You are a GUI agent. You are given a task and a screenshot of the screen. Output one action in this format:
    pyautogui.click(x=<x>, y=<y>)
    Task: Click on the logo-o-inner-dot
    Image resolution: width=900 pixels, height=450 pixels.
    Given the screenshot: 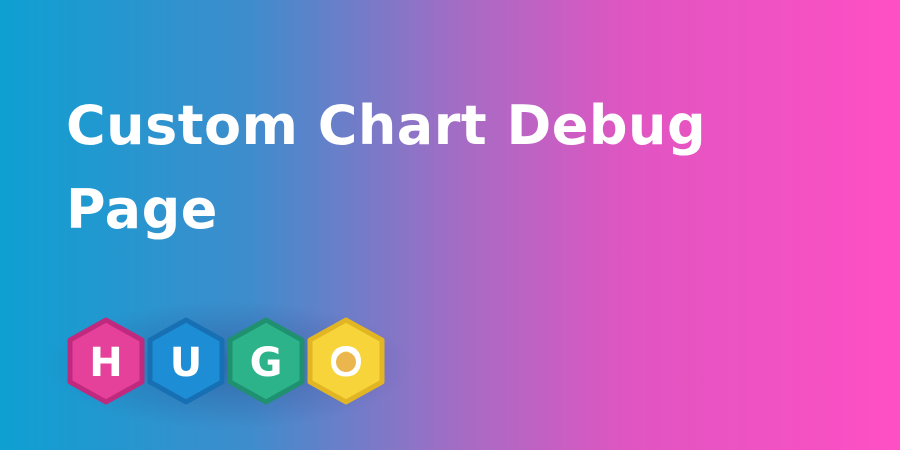 What is the action you would take?
    pyautogui.click(x=346, y=362)
    